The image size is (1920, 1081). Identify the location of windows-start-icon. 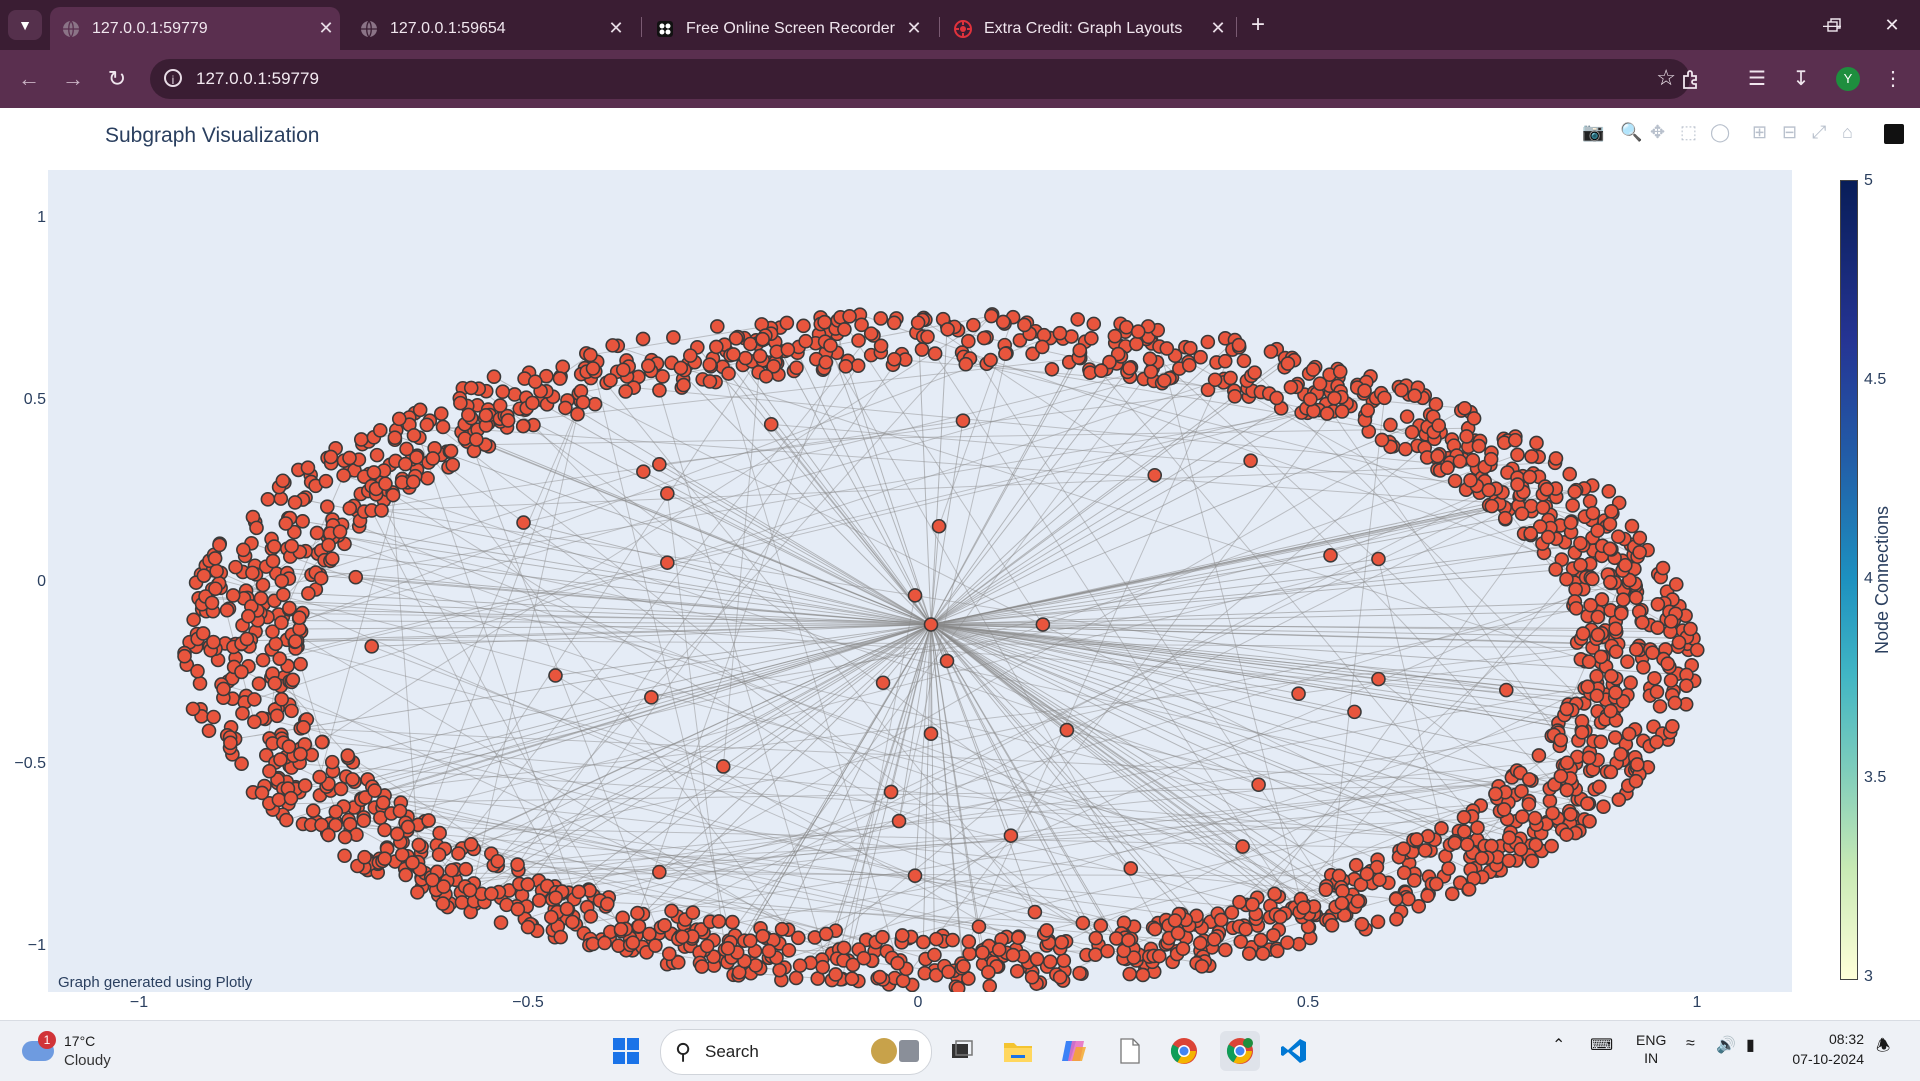
(626, 1051).